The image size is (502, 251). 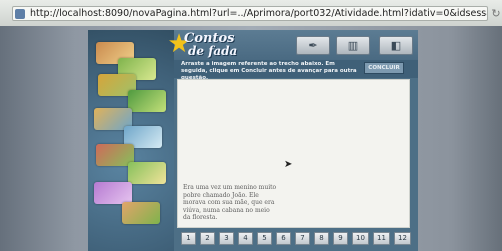 I want to click on mouse-cursor-icon: ➤, so click(x=288, y=164).